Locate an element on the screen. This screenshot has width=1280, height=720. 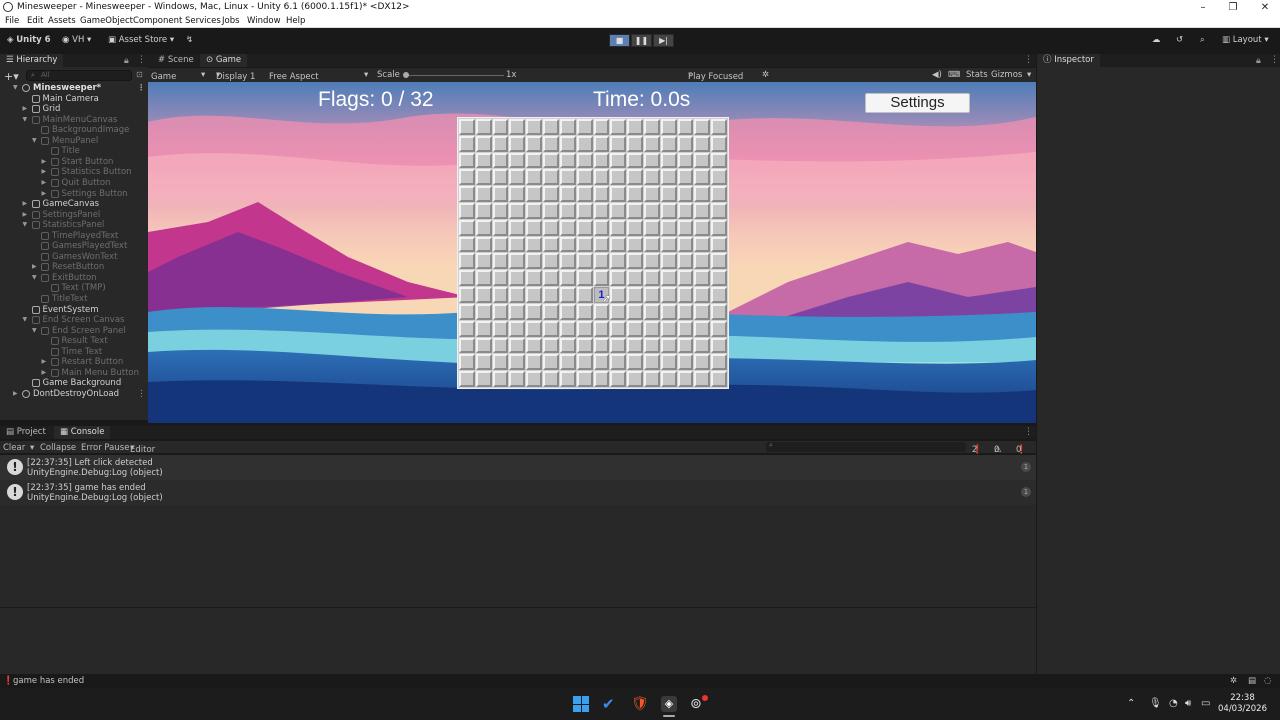
menu-jobs: Jobs is located at coordinates (231, 21).